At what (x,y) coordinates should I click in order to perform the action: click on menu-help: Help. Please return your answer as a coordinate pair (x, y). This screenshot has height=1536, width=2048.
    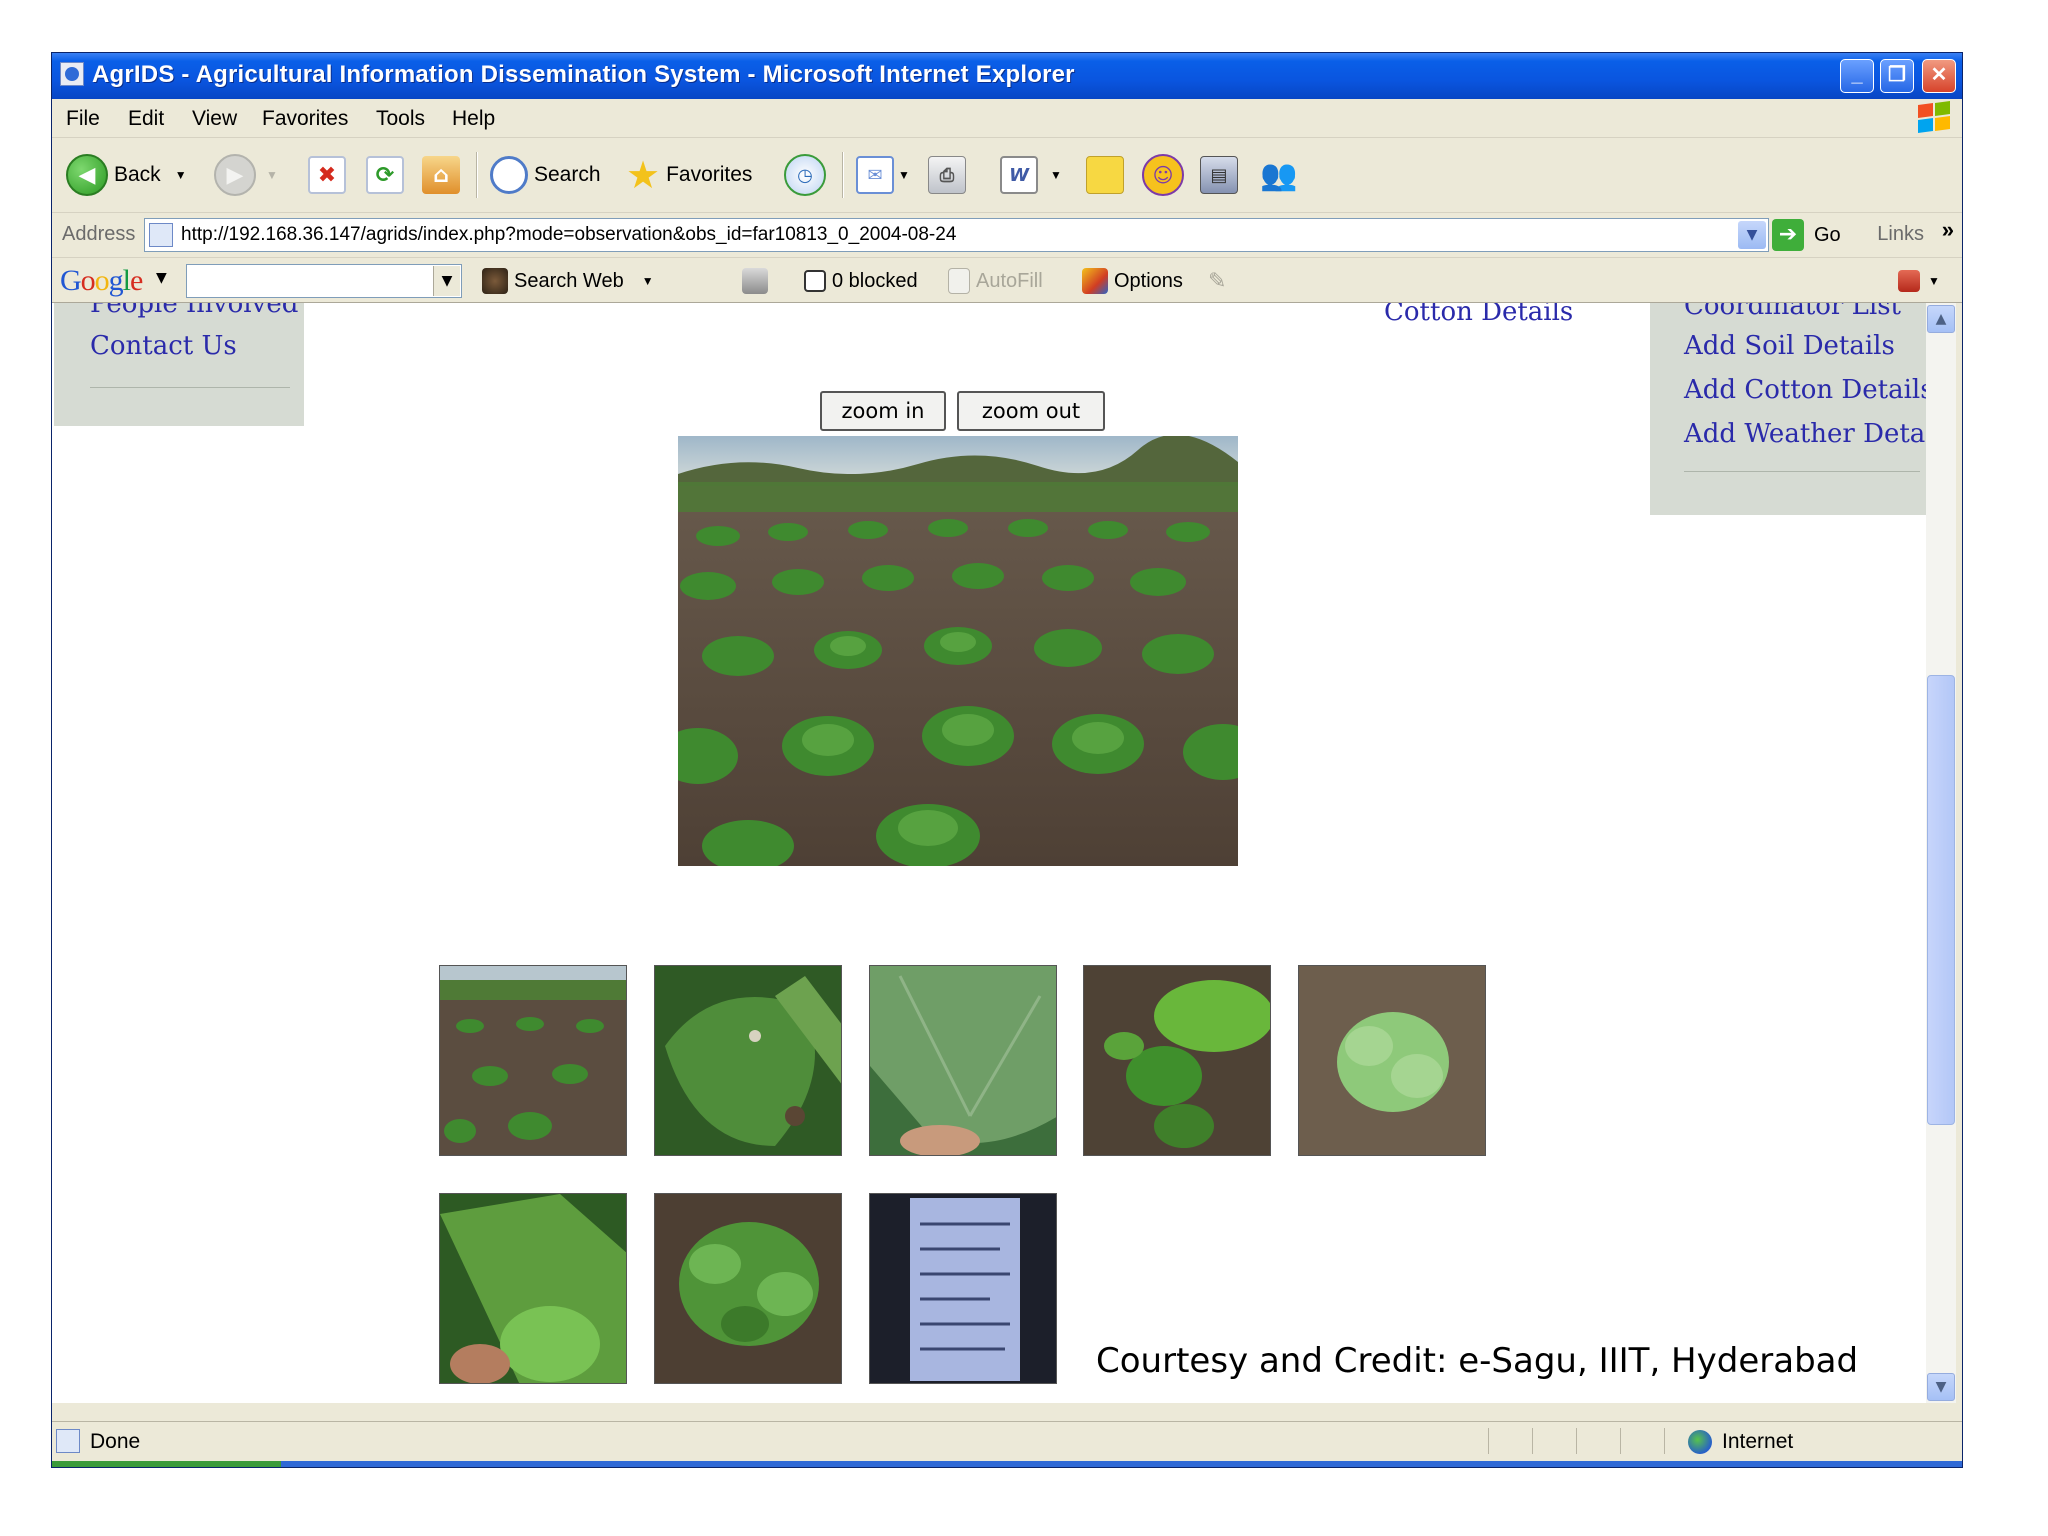
    Looking at the image, I should click on (473, 119).